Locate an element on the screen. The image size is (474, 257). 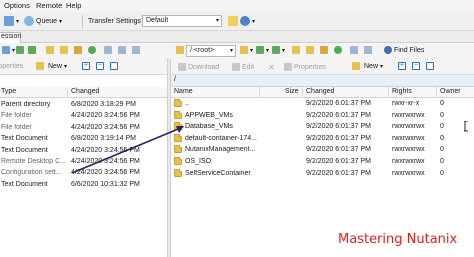
arrow-line is located at coordinates (127, 150).